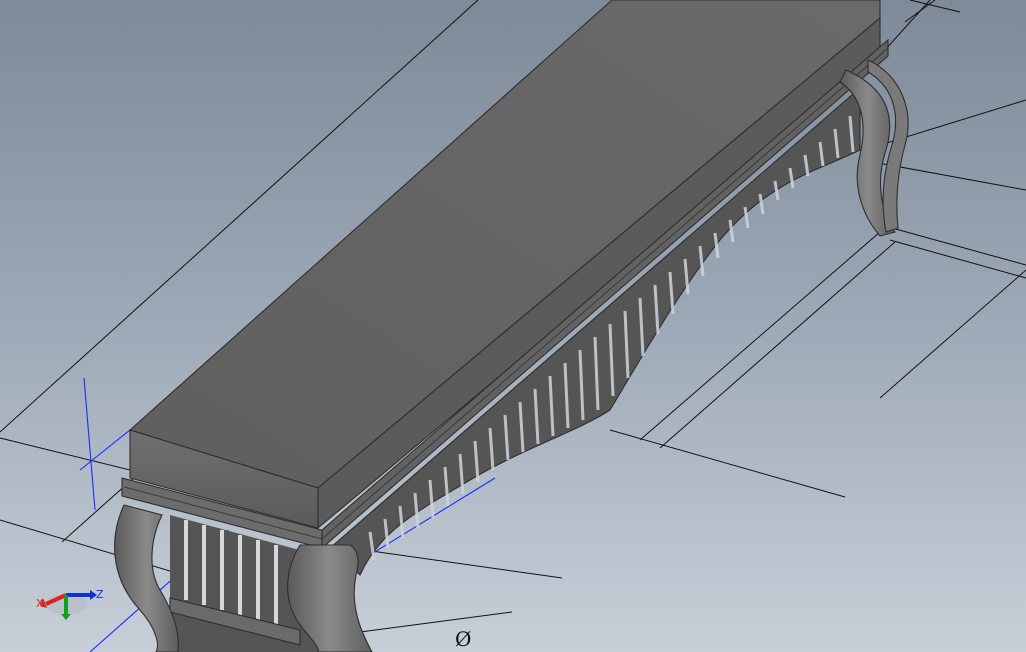 The image size is (1026, 652). What do you see at coordinates (146, 578) in the screenshot?
I see `leg-front-left` at bounding box center [146, 578].